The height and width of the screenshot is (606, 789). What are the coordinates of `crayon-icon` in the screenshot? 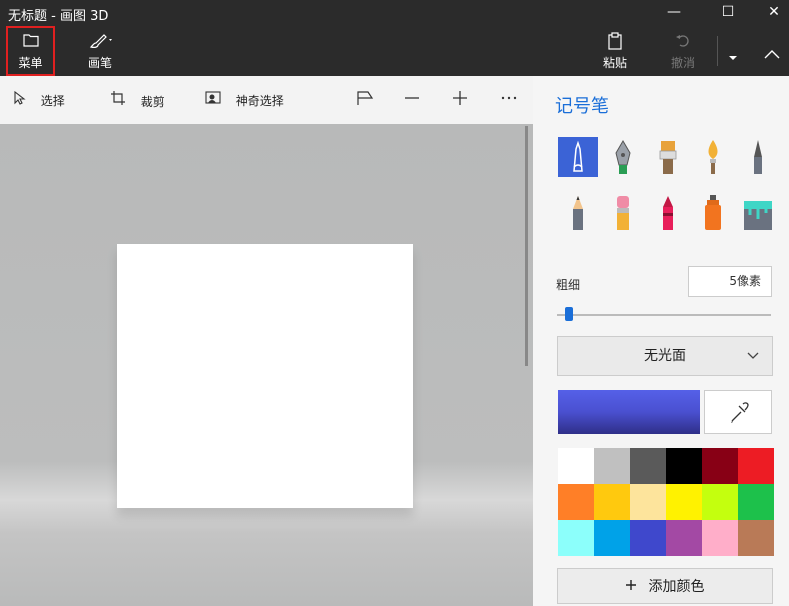 It's located at (668, 213).